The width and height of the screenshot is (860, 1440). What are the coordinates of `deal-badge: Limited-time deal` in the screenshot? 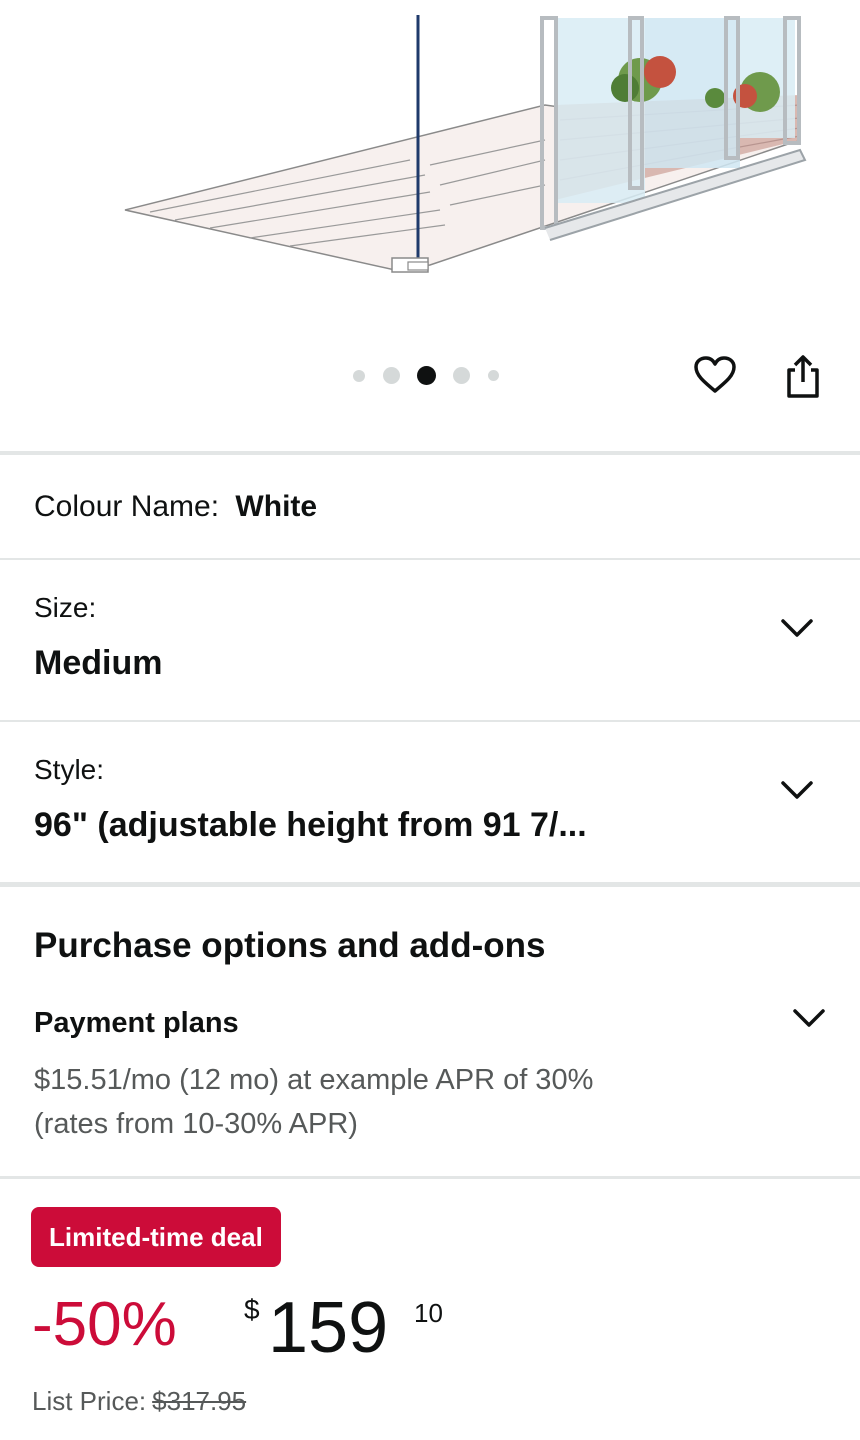 It's located at (156, 1237).